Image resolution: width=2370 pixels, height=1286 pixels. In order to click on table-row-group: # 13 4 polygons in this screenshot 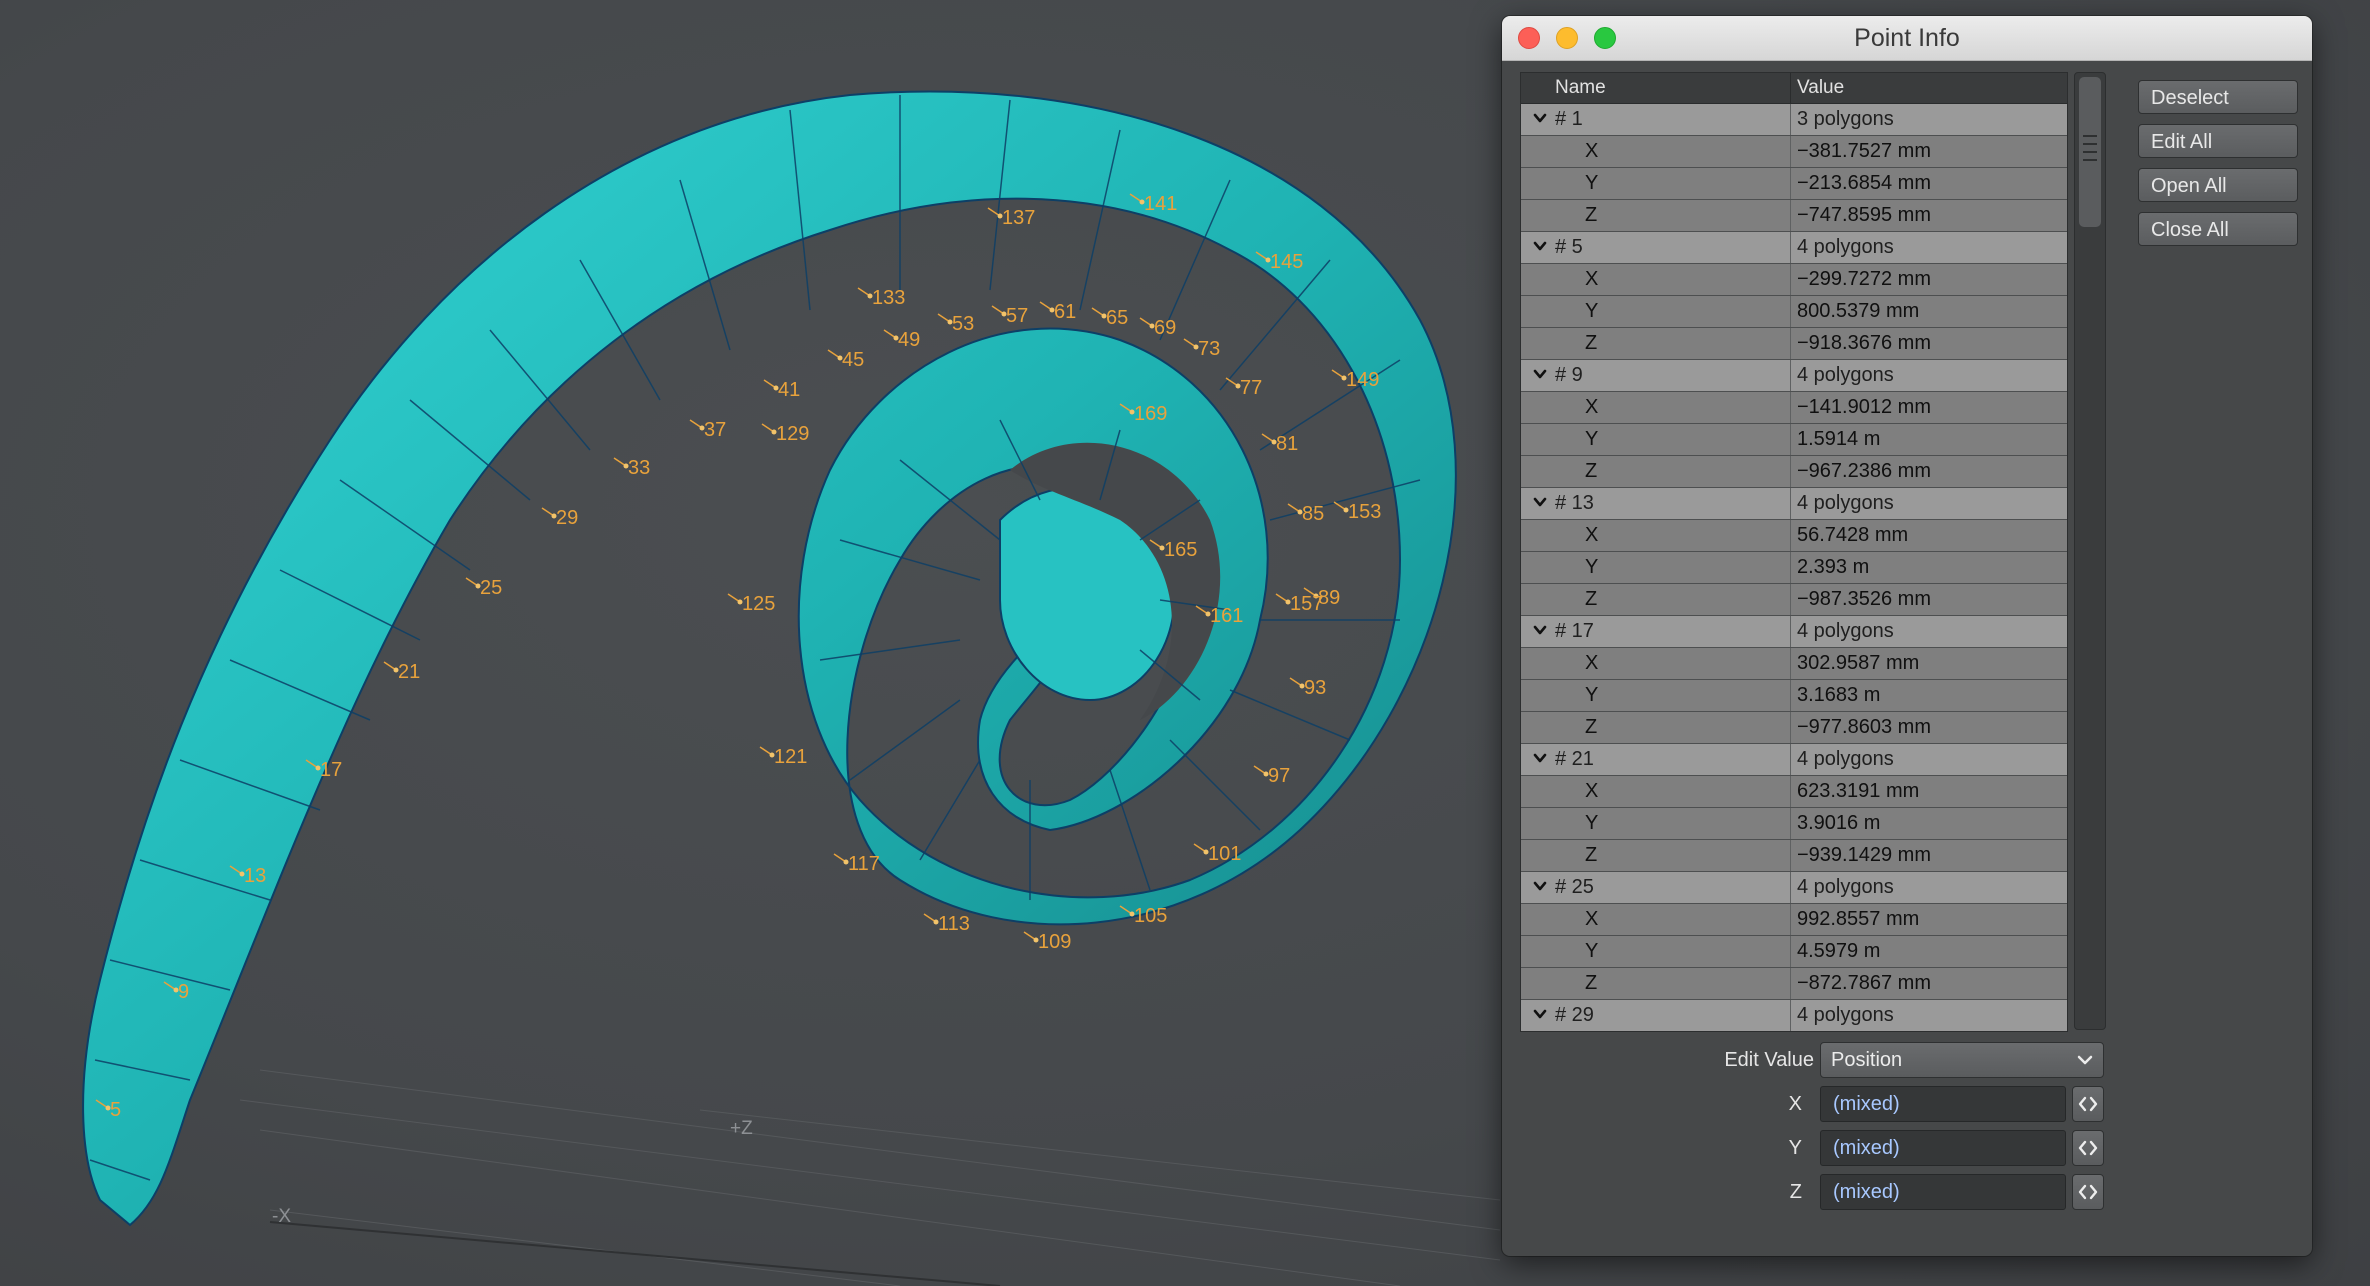, I will do `click(1794, 504)`.